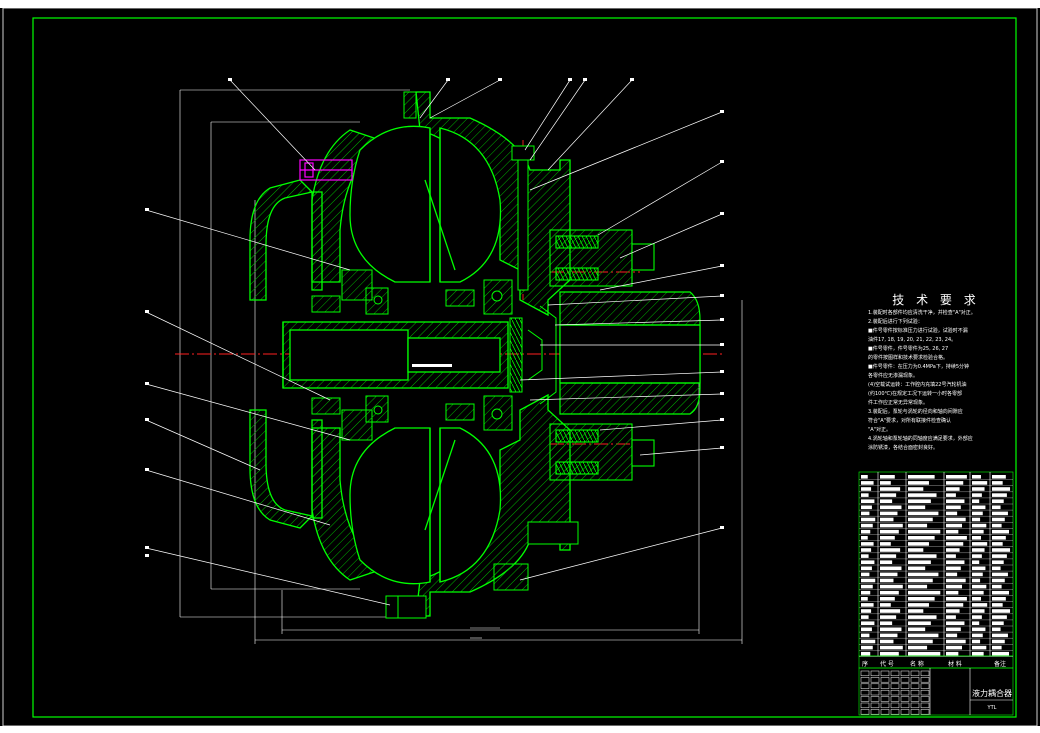 The height and width of the screenshot is (733, 1040). What do you see at coordinates (922, 313) in the screenshot?
I see `tech-note: 1.装配时各部件均应清洗干净，并检查"A"对正。` at bounding box center [922, 313].